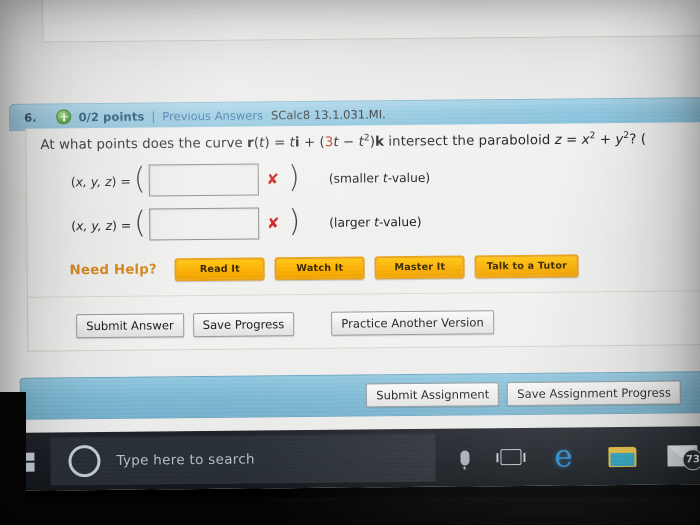  Describe the element at coordinates (469, 141) in the screenshot. I see `qt-p7: intersect the paraboloid` at that location.